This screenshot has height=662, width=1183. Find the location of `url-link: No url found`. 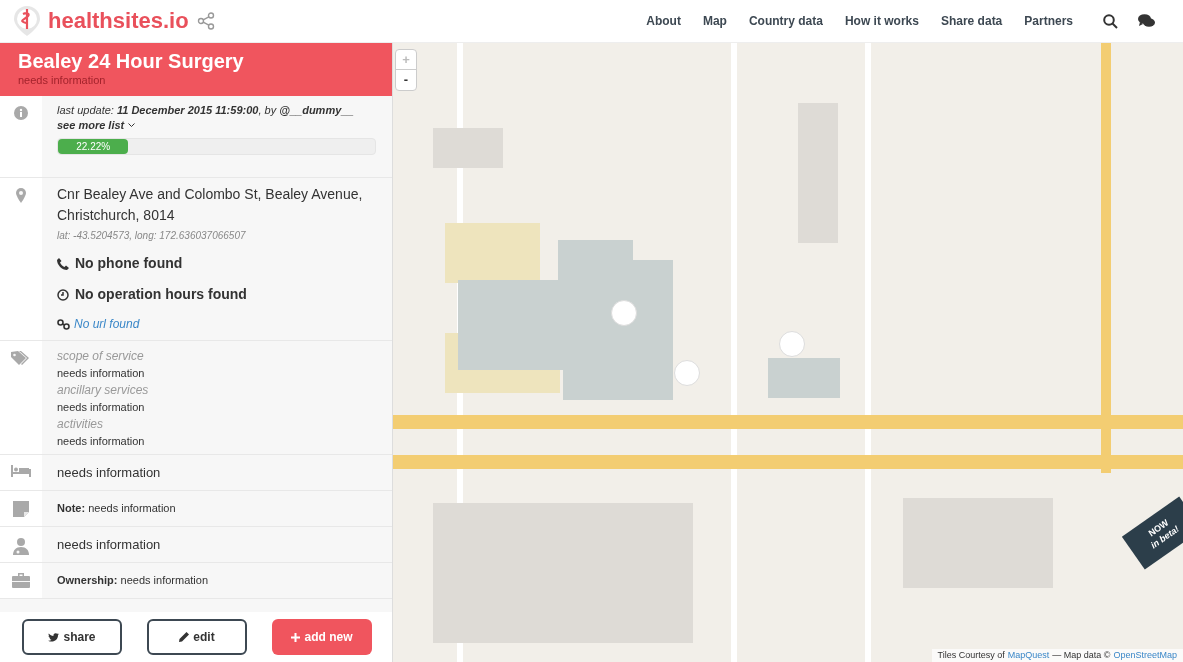

url-link: No url found is located at coordinates (107, 324).